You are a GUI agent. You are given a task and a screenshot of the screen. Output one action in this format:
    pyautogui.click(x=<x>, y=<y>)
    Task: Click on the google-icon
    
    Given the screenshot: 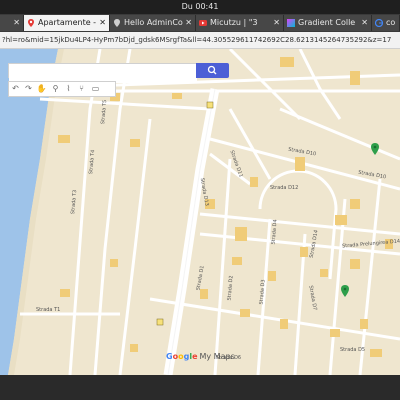 What is the action you would take?
    pyautogui.click(x=379, y=23)
    